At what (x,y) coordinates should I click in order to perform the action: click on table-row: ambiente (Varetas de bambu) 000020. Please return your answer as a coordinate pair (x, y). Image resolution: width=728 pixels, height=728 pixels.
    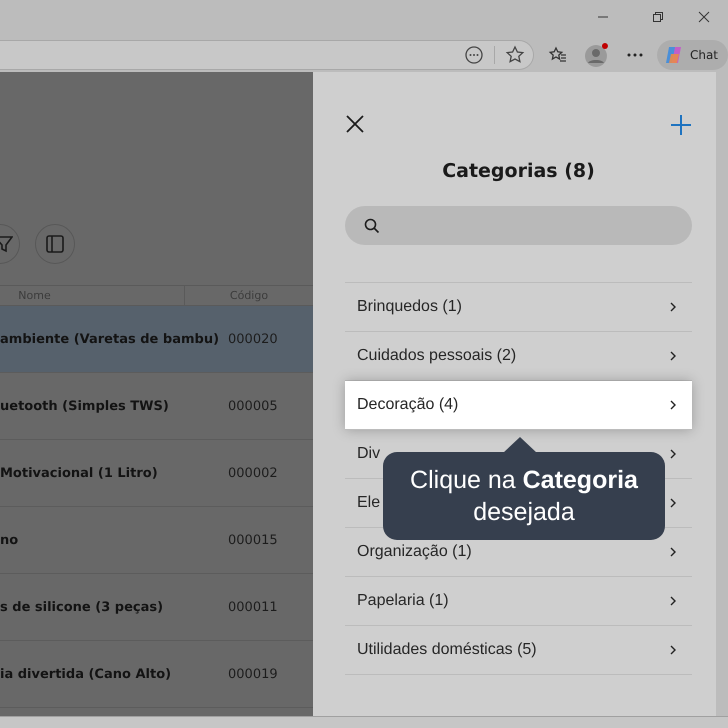
    Looking at the image, I should click on (156, 339).